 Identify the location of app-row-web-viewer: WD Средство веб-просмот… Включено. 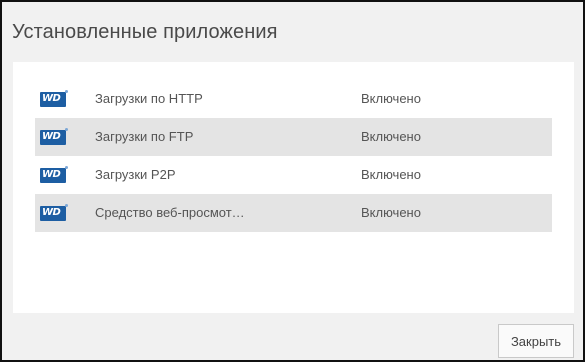
(293, 213).